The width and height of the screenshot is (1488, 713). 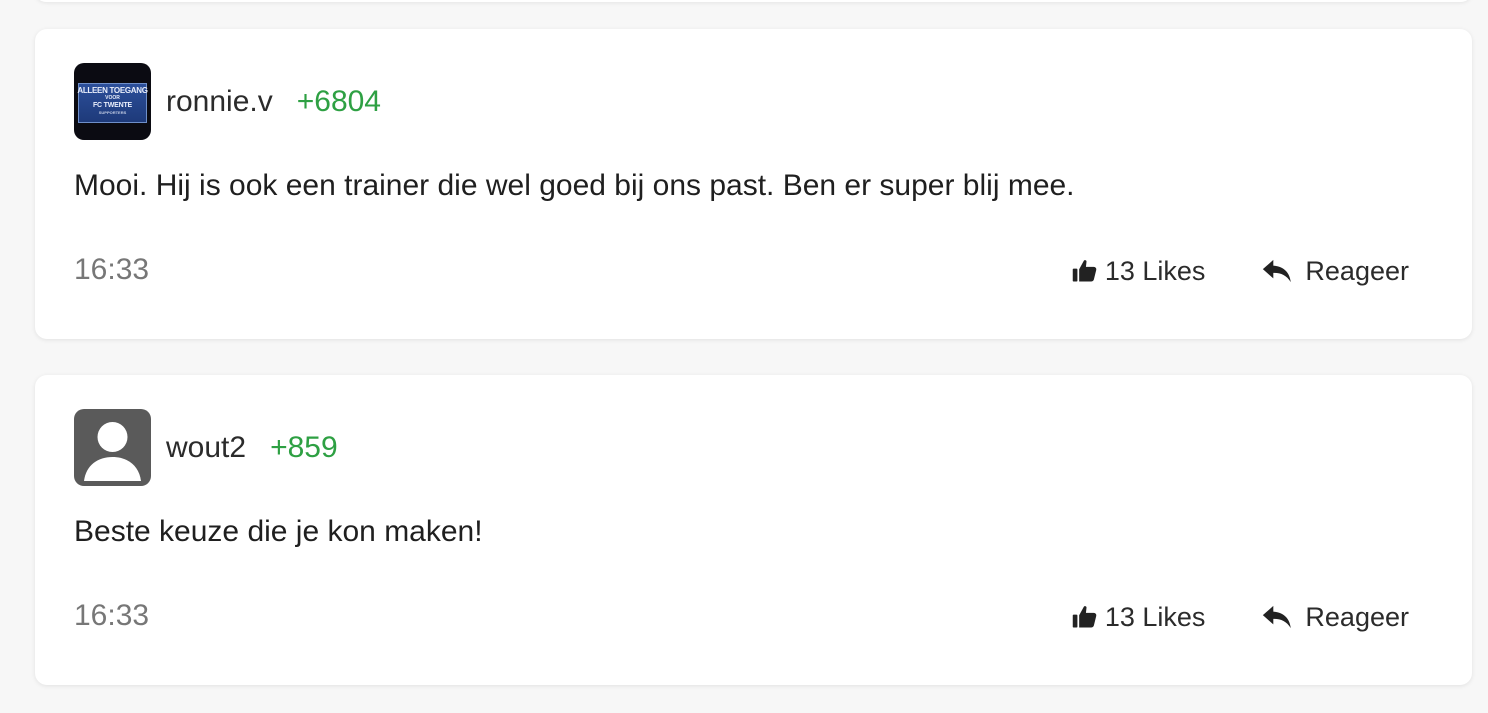 I want to click on badge-line: FC TWENTE, so click(x=112, y=105).